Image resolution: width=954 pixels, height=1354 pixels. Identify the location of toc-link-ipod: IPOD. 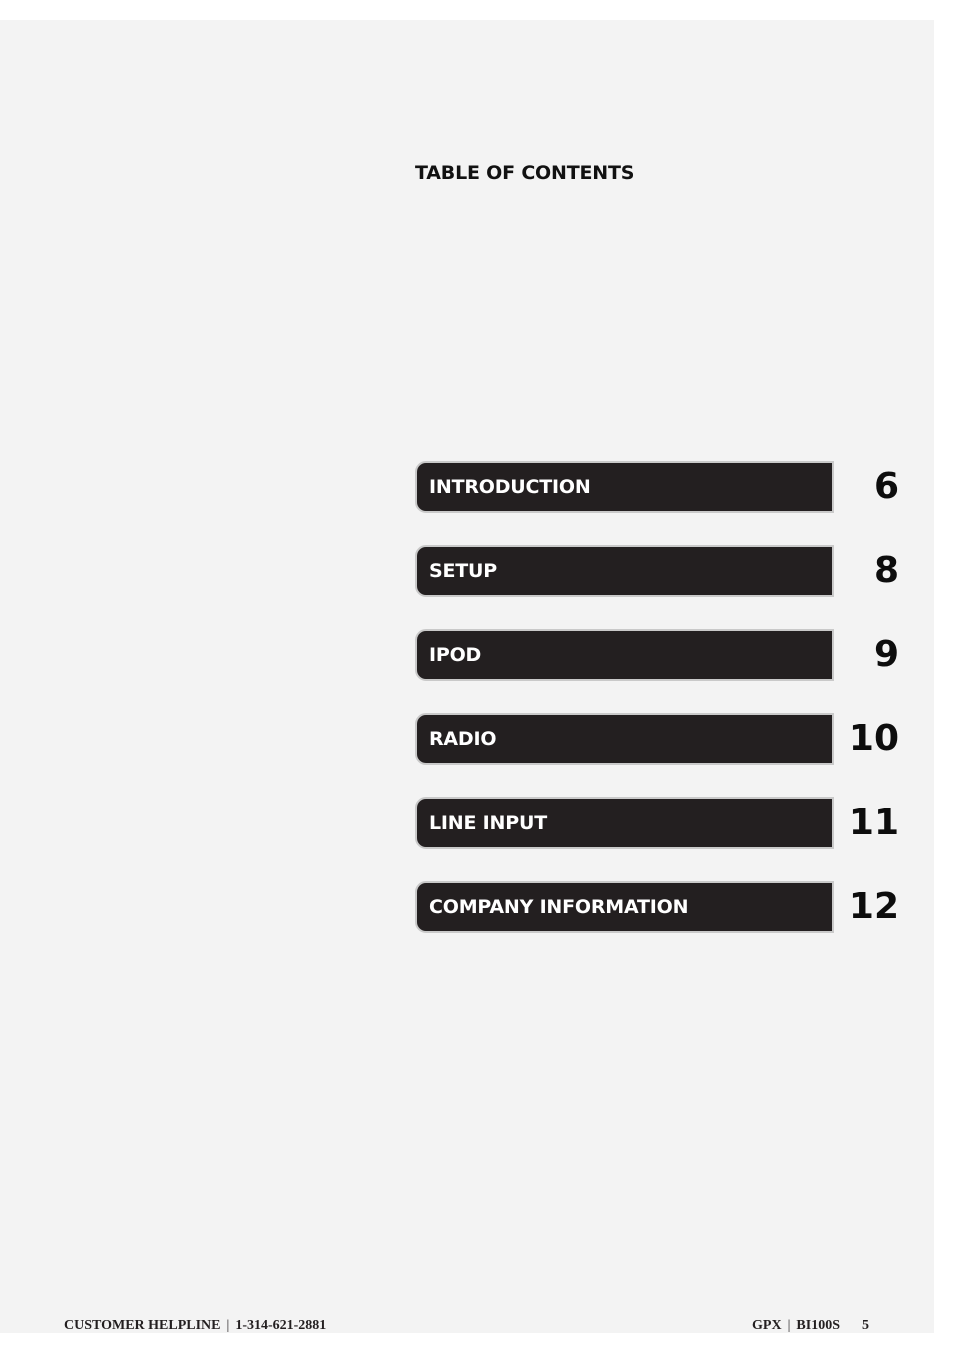
(624, 655).